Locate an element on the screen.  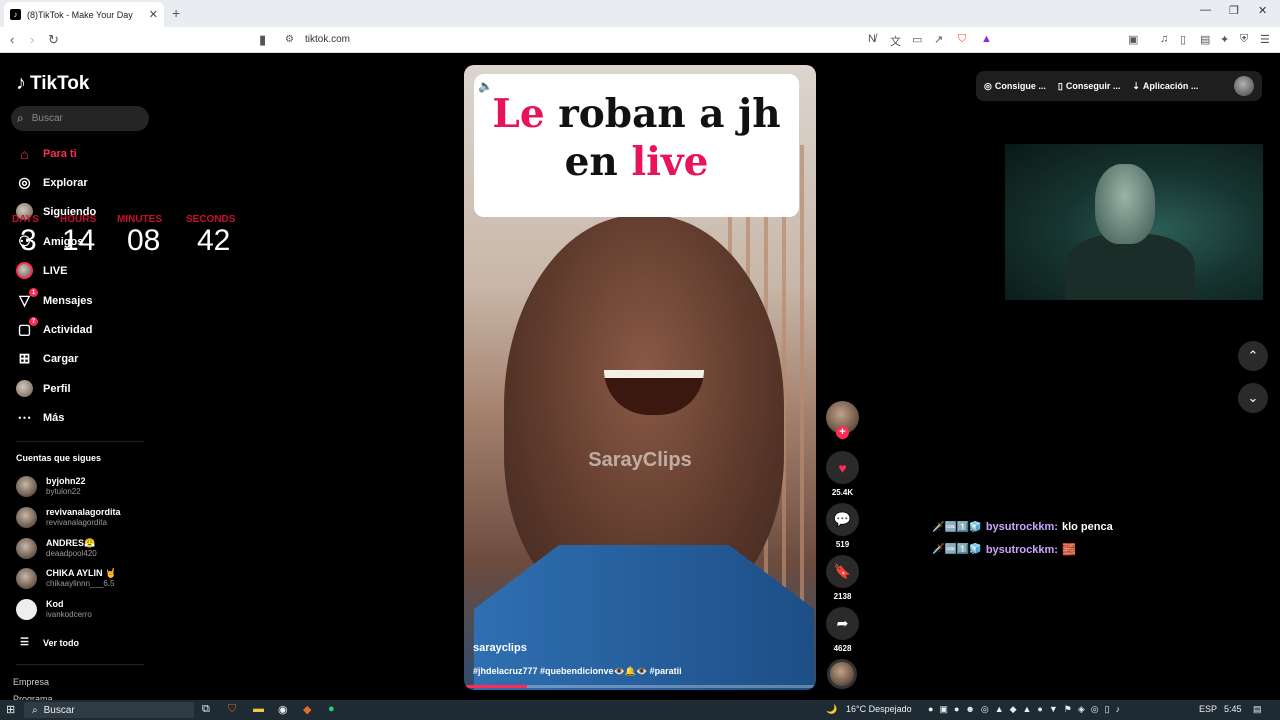
video-progress-bar is located at coordinates (640, 686).